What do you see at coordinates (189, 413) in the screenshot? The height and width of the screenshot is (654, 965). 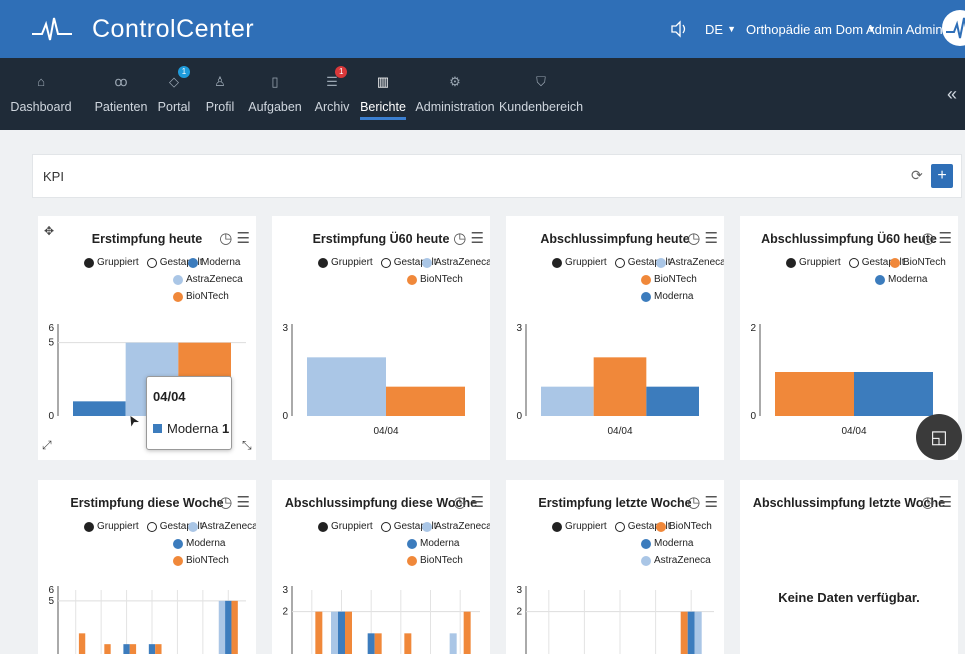 I see `chart-tooltip: 04/04 Moderna 1` at bounding box center [189, 413].